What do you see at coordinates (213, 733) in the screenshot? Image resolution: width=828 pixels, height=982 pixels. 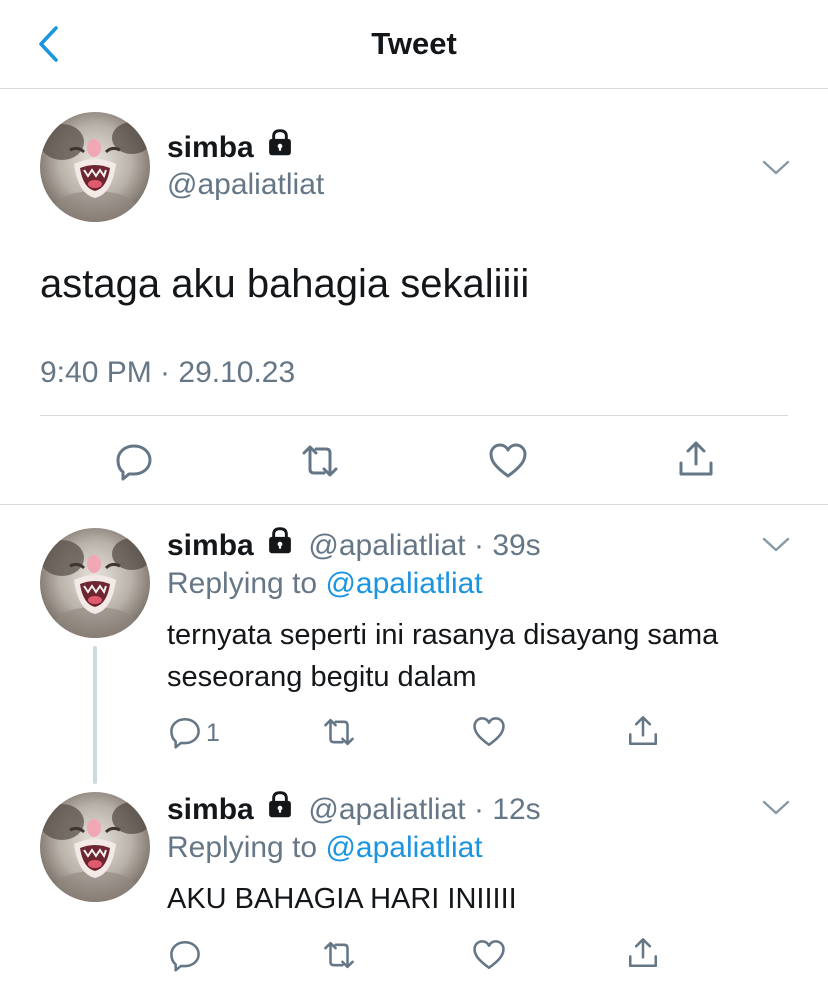 I see `reply-count: 1` at bounding box center [213, 733].